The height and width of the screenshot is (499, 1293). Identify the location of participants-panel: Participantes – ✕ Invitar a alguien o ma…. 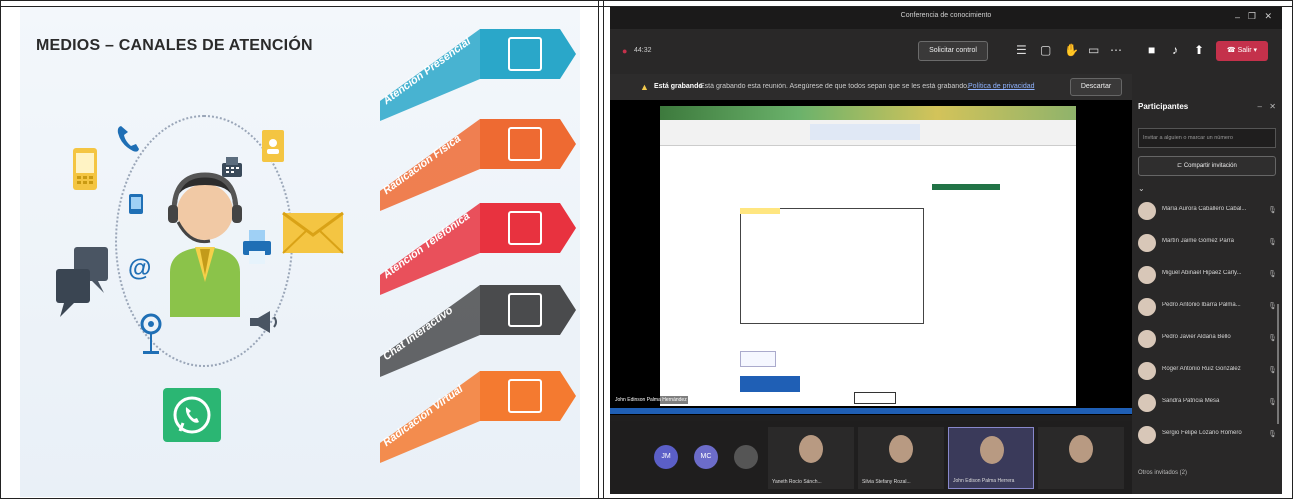
(1207, 284).